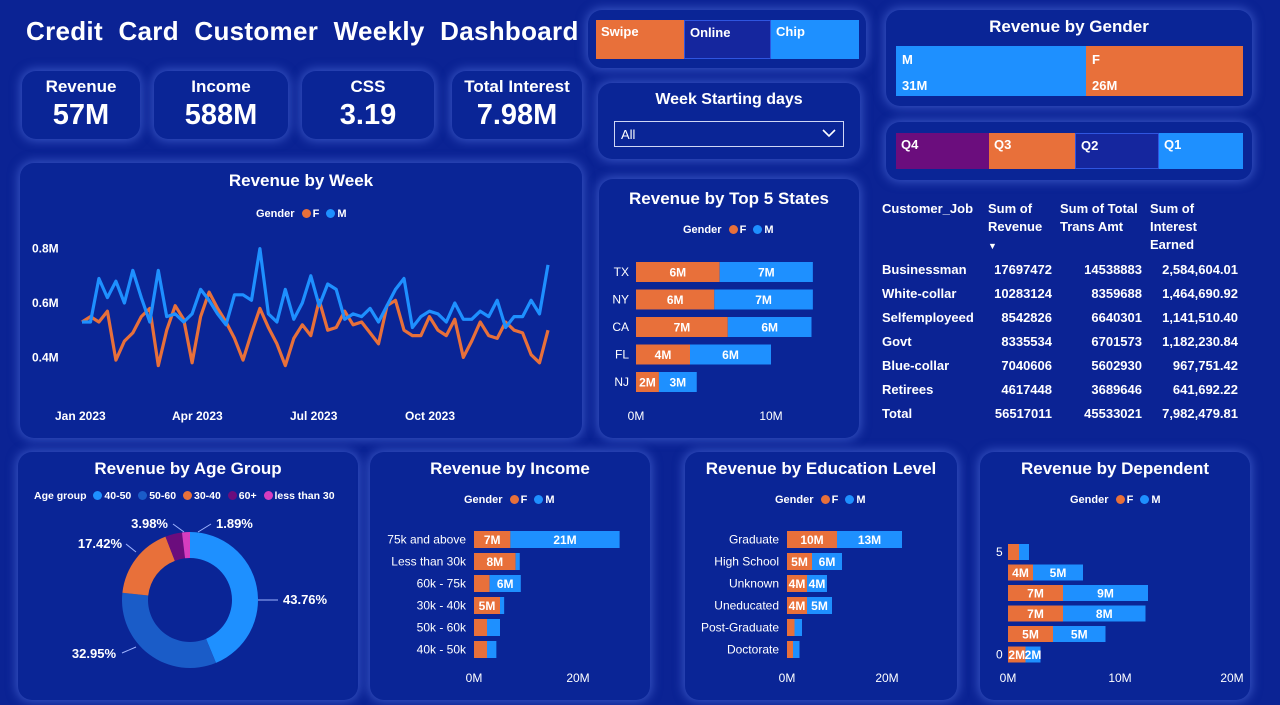 The image size is (1280, 705). What do you see at coordinates (991, 71) in the screenshot?
I see `gender-segment-m: M 31M` at bounding box center [991, 71].